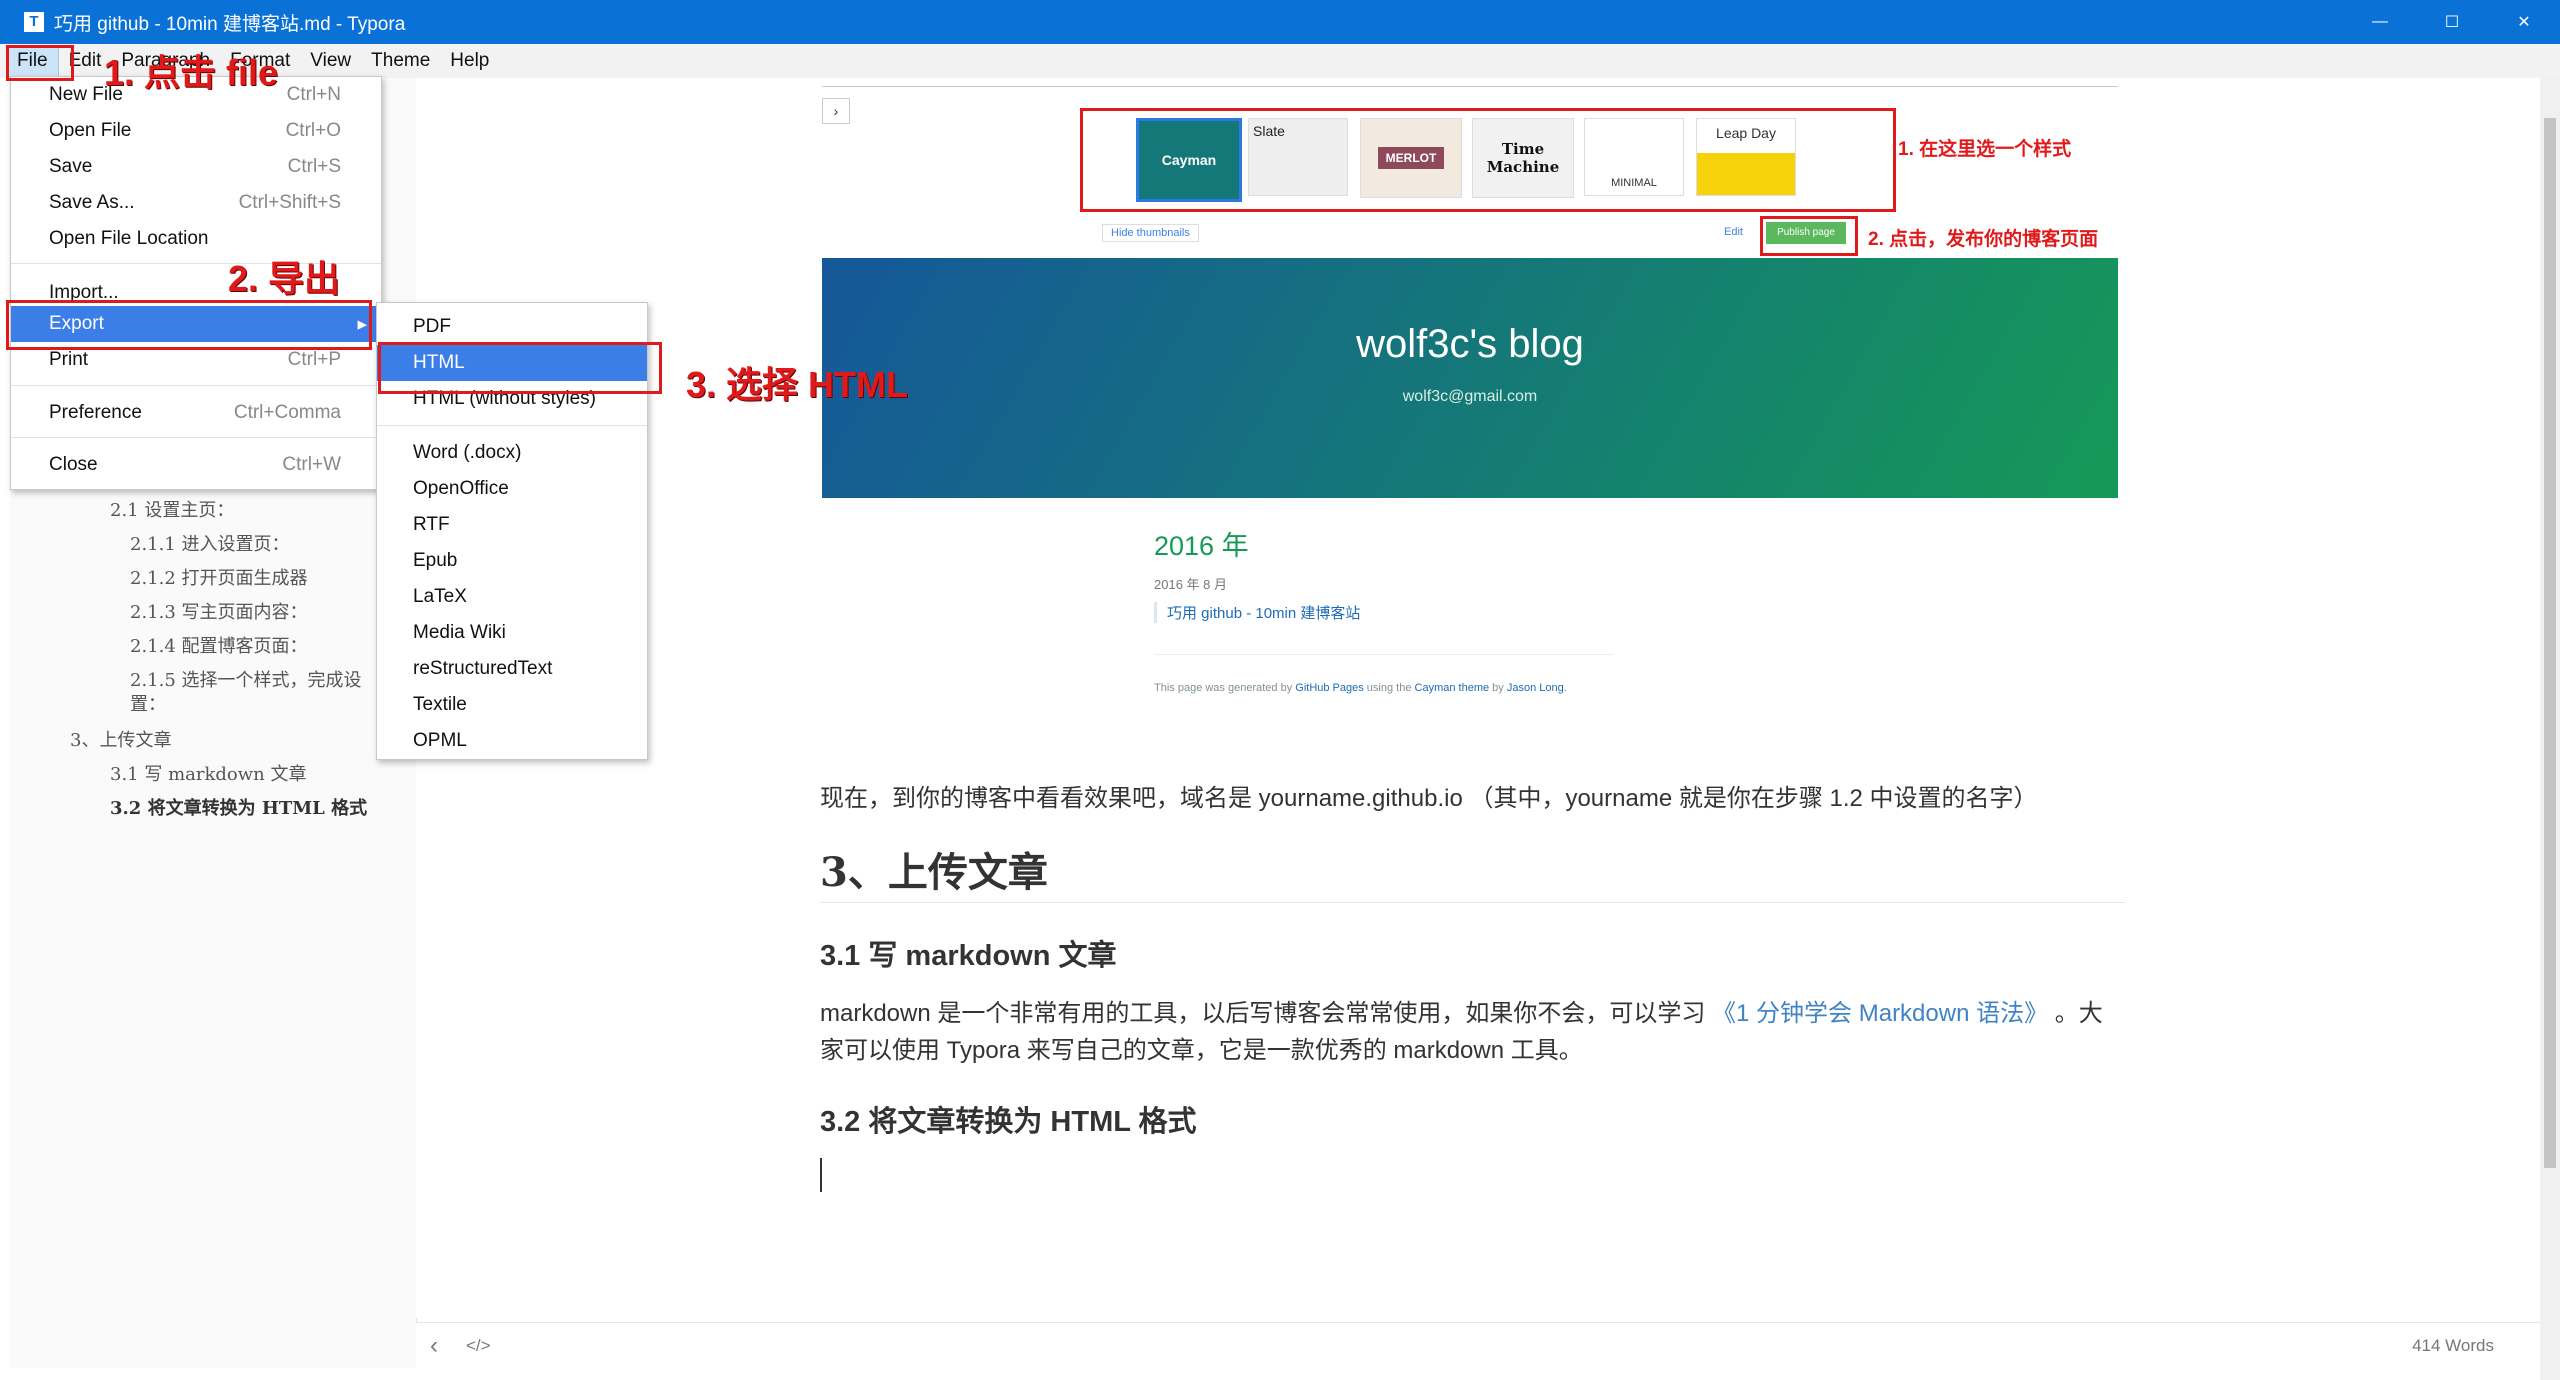 The height and width of the screenshot is (1380, 2560). I want to click on minimize-button: —, so click(2380, 22).